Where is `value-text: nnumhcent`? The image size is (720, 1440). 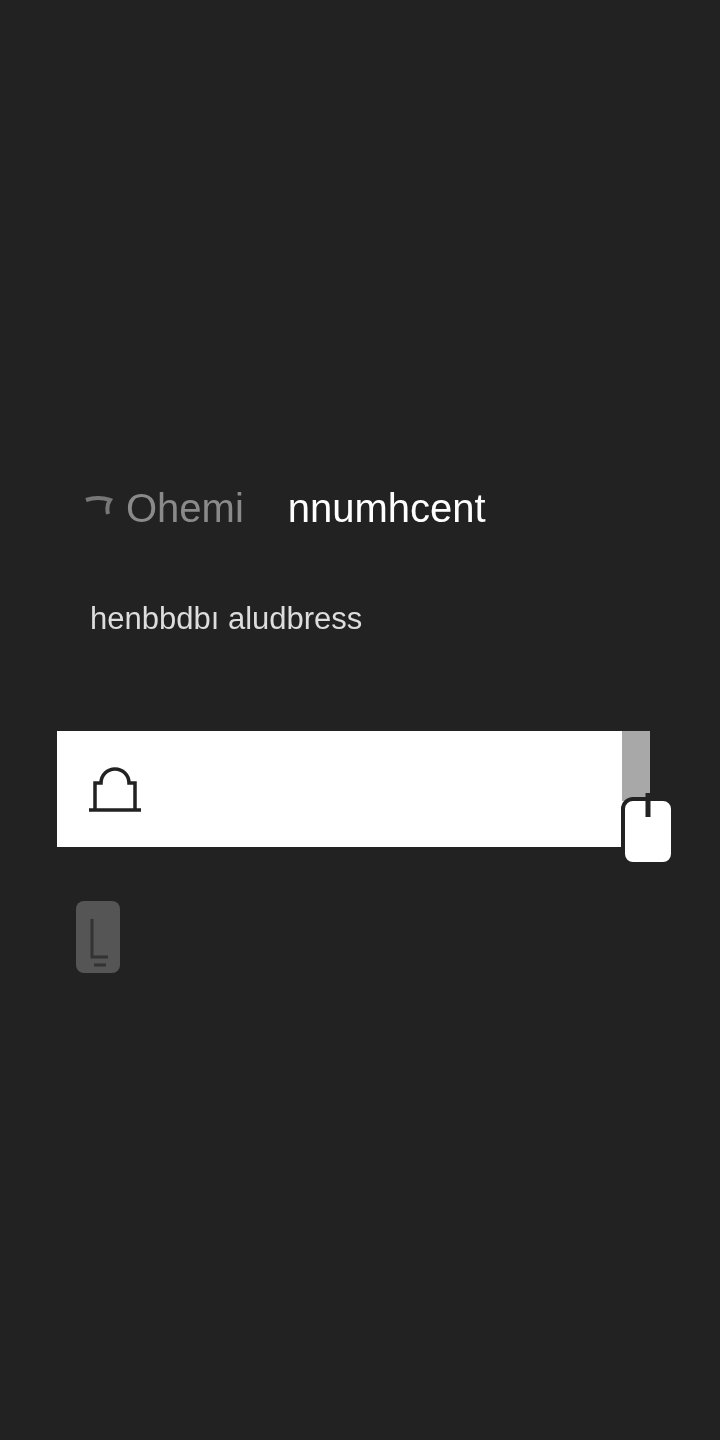 value-text: nnumhcent is located at coordinates (386, 508).